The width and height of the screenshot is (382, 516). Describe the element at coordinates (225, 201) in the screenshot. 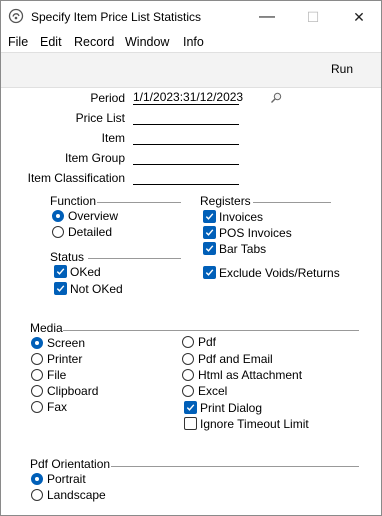

I see `registers-group-title: Registers` at that location.